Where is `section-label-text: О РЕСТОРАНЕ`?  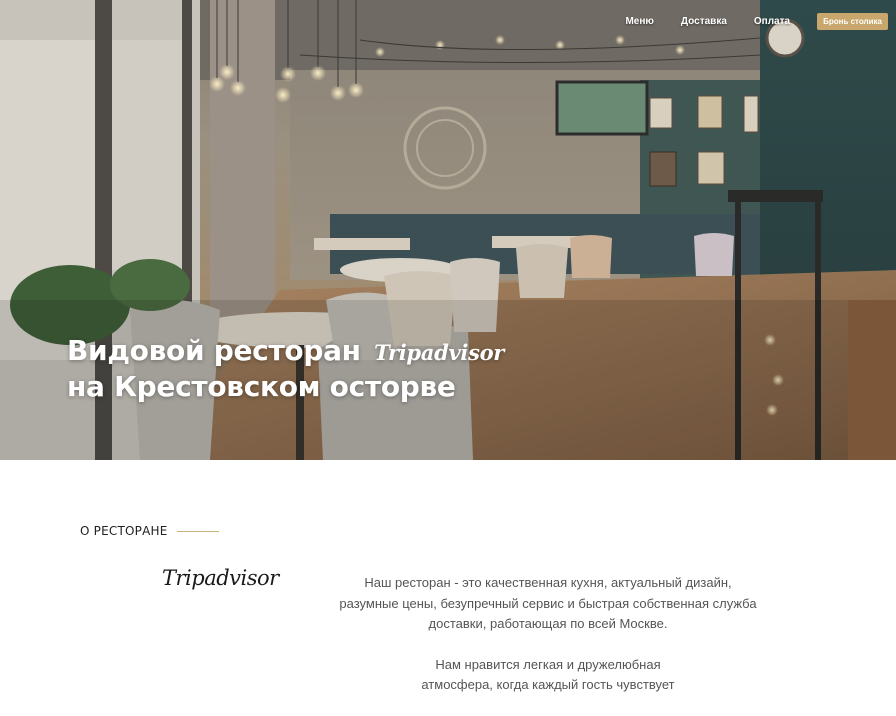
section-label-text: О РЕСТОРАНЕ is located at coordinates (124, 531).